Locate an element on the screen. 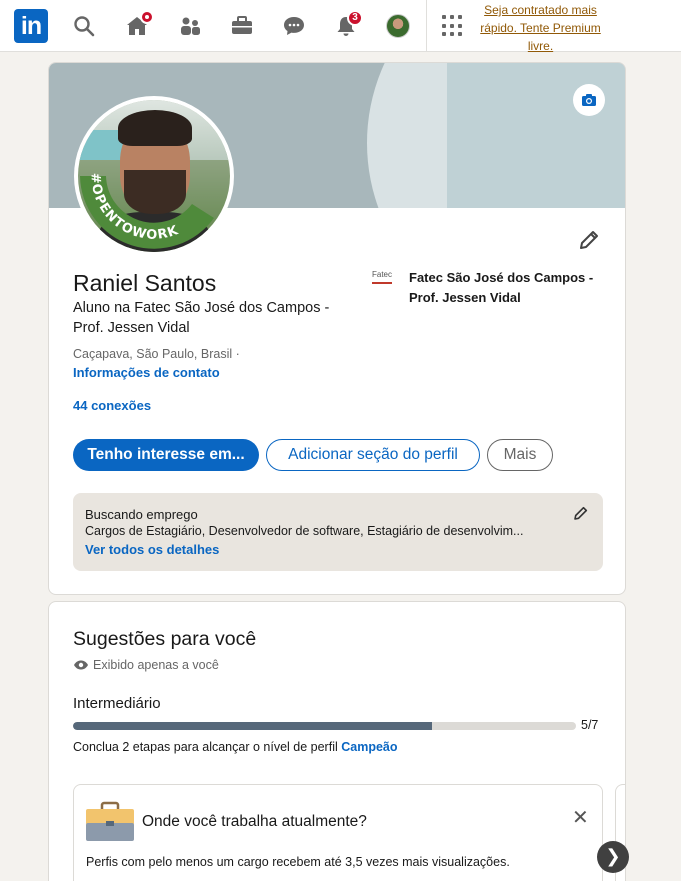 This screenshot has height=881, width=681. search-icon is located at coordinates (84, 26).